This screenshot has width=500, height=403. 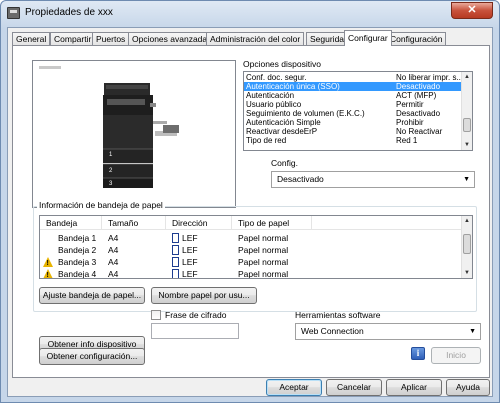 I want to click on tab-compartir: Compartir, so click(x=73, y=39).